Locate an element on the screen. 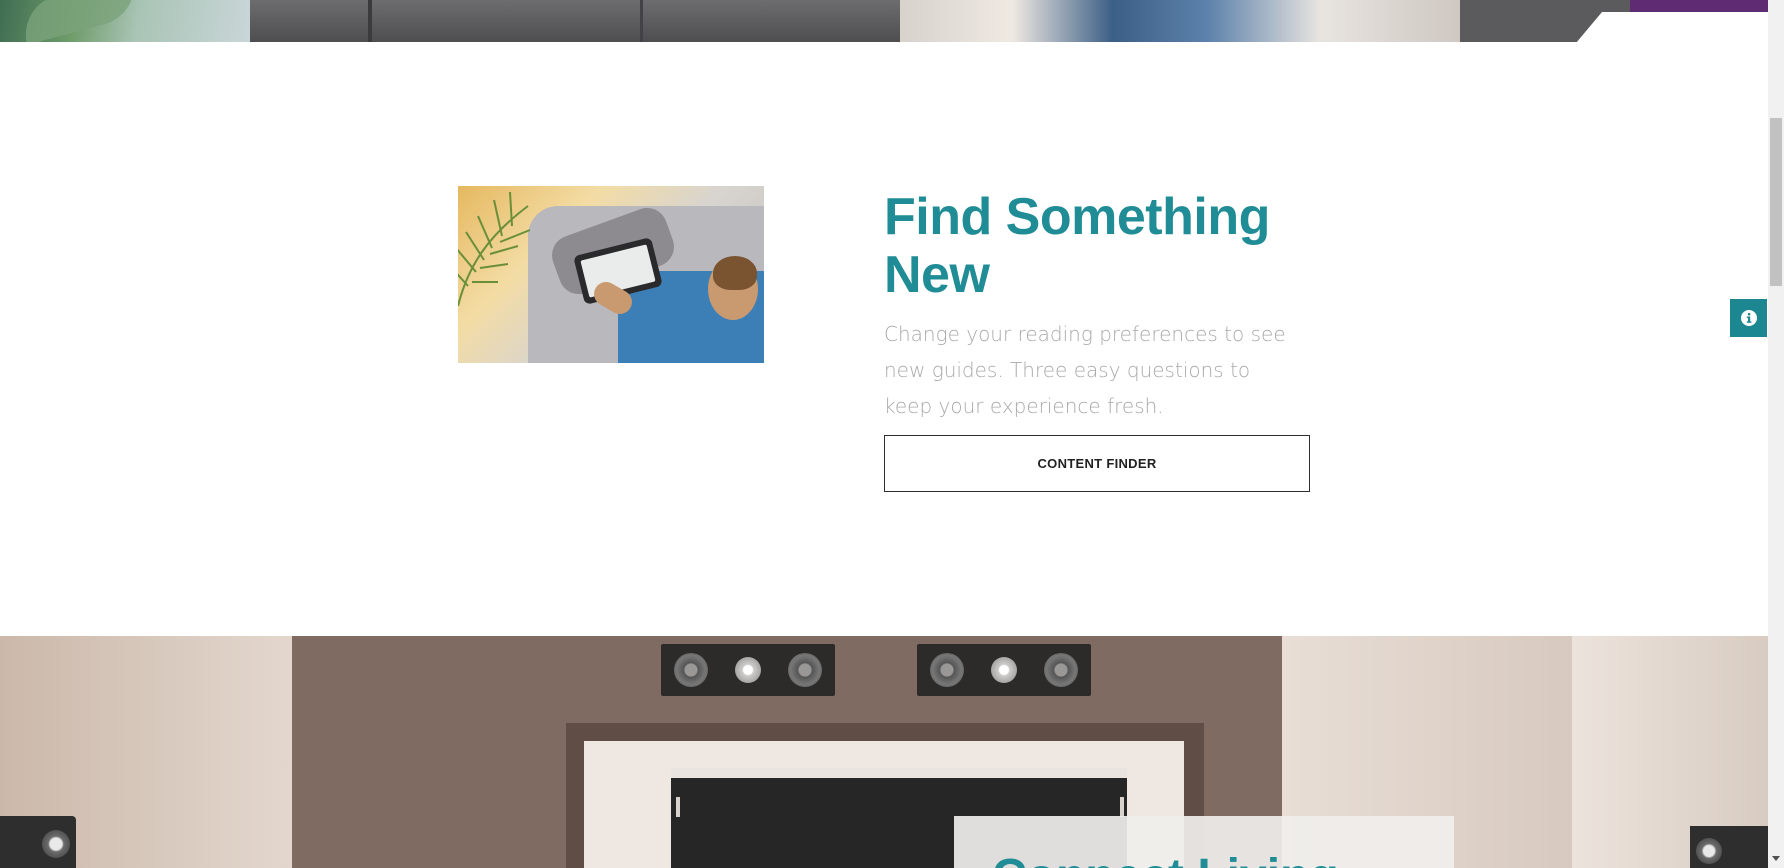 This screenshot has height=868, width=1784. feature-title: Find Something New is located at coordinates (1077, 246).